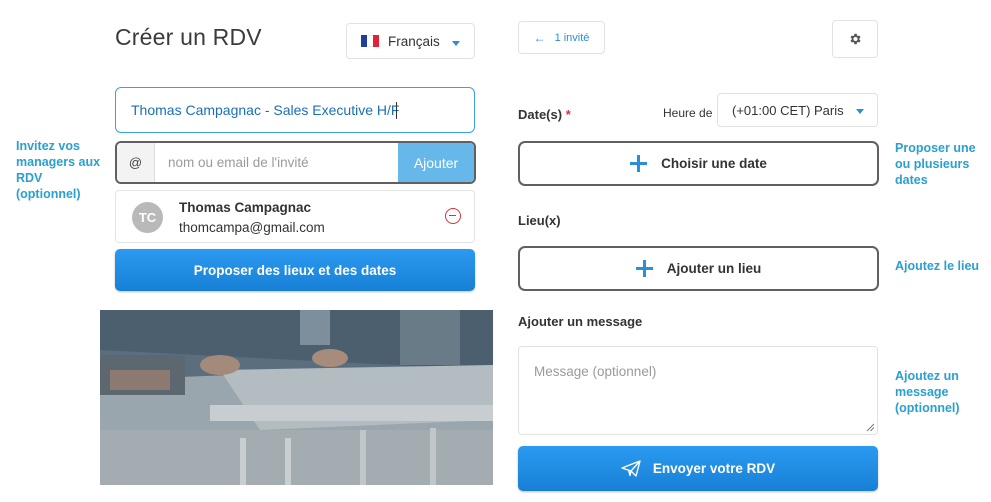 This screenshot has height=502, width=991. What do you see at coordinates (698, 390) in the screenshot?
I see `message-textarea: Message (optionnel)` at bounding box center [698, 390].